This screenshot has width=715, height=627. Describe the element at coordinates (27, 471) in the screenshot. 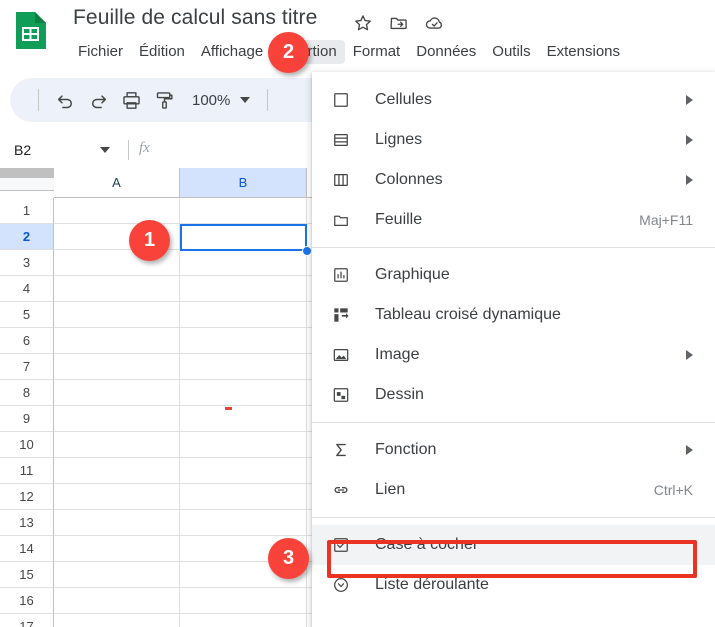

I see `row-header-11: 11` at that location.